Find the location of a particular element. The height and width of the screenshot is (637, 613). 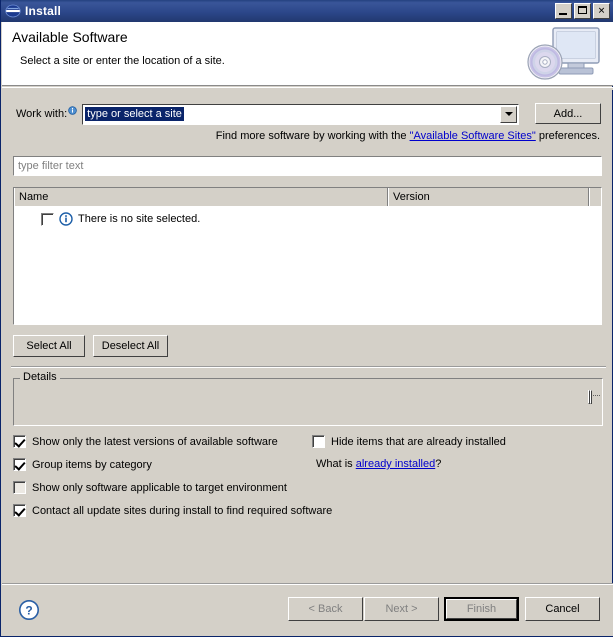

work-with-row: Work with: type or select a site is located at coordinates (308, 114).